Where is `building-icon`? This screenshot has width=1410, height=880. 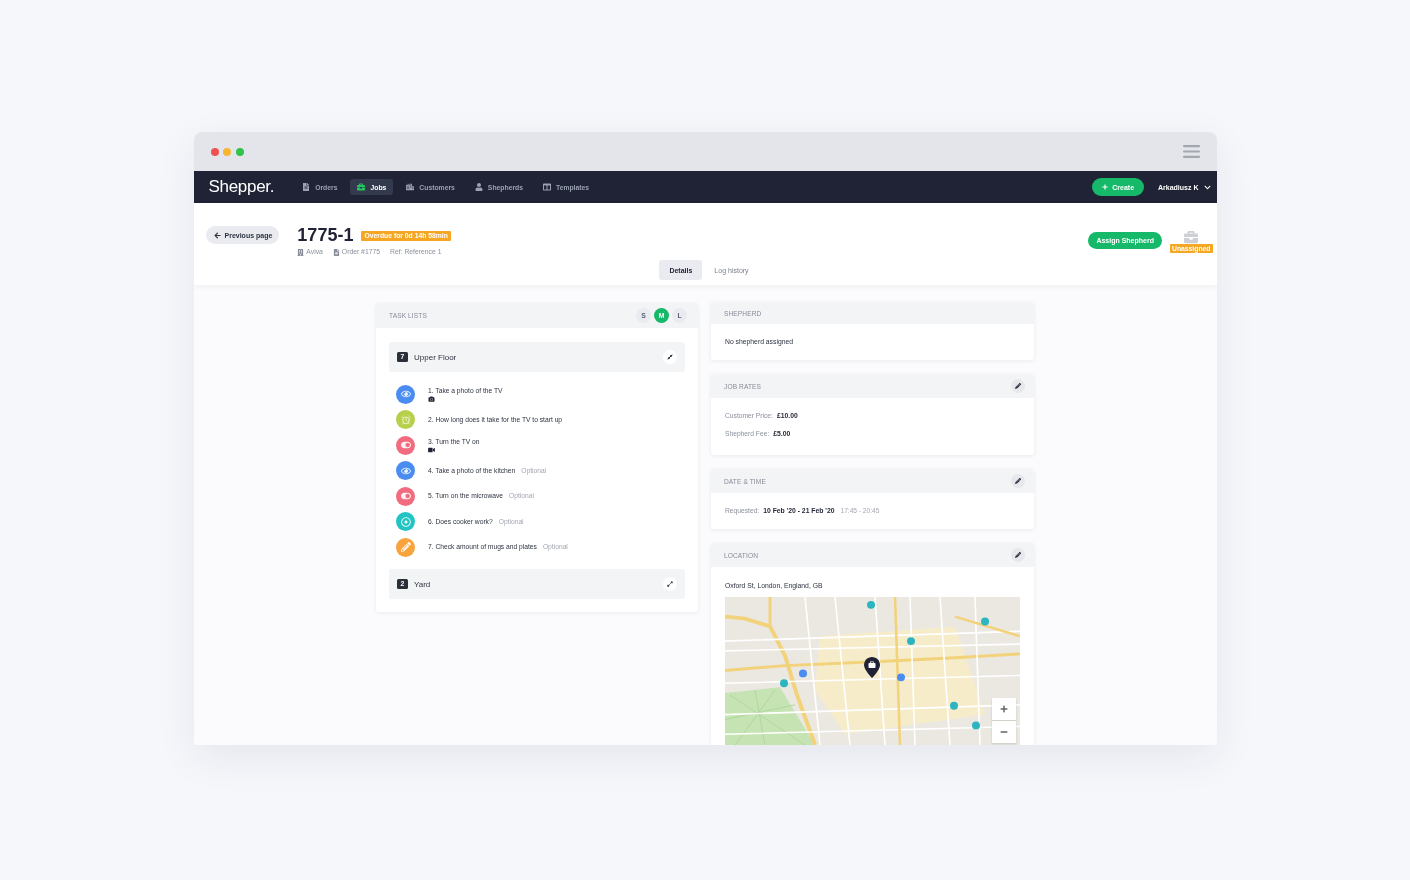 building-icon is located at coordinates (301, 252).